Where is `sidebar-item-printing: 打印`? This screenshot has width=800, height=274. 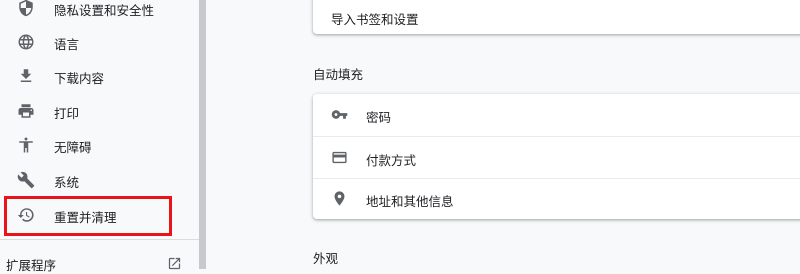 sidebar-item-printing: 打印 is located at coordinates (99, 111).